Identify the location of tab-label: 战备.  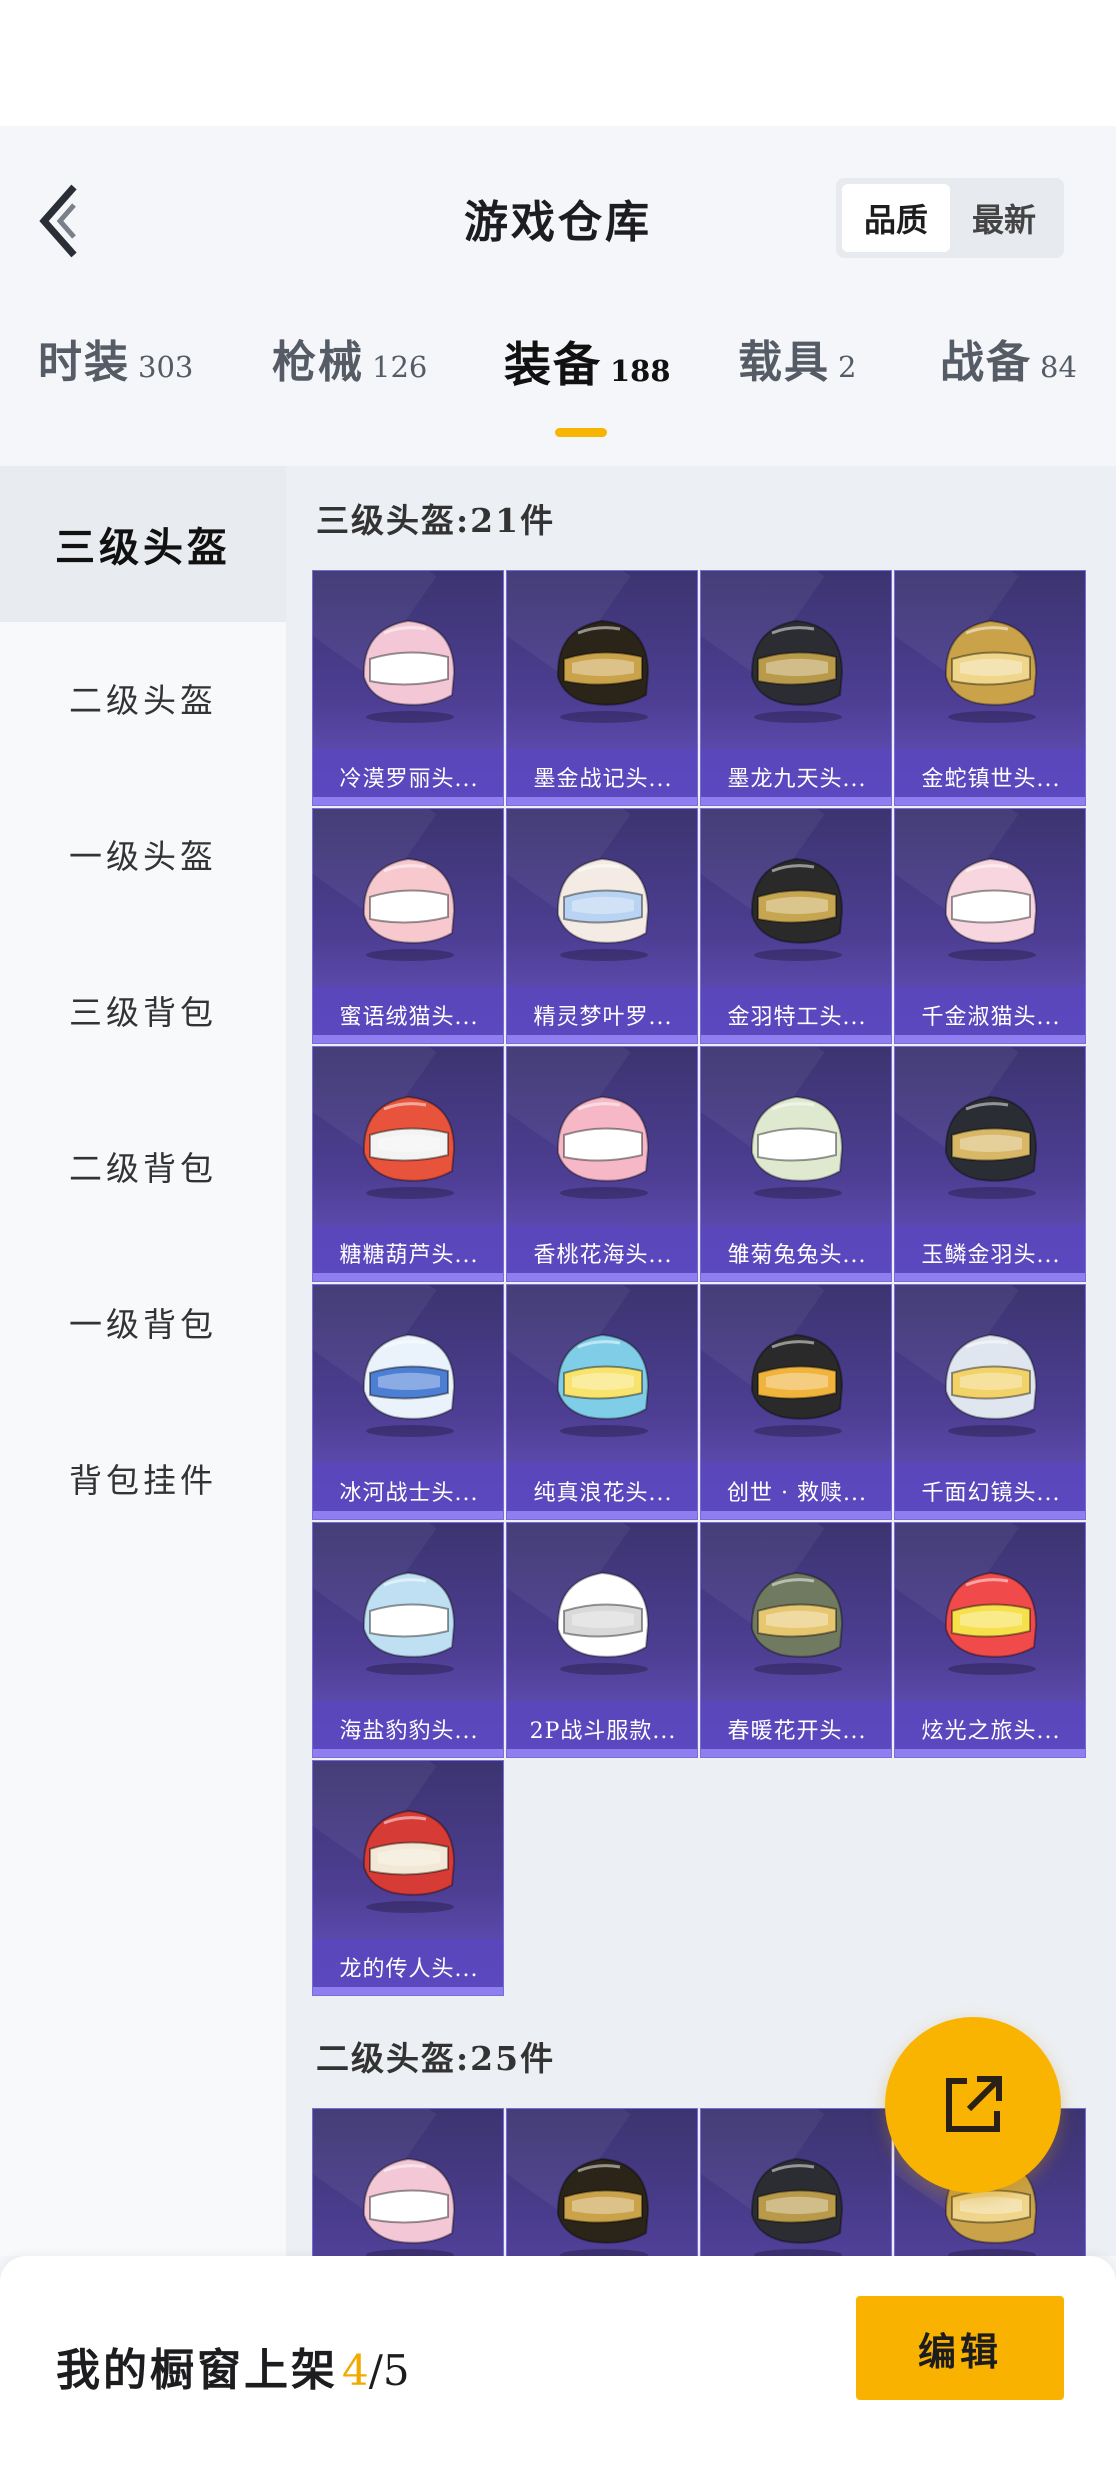
(986, 362).